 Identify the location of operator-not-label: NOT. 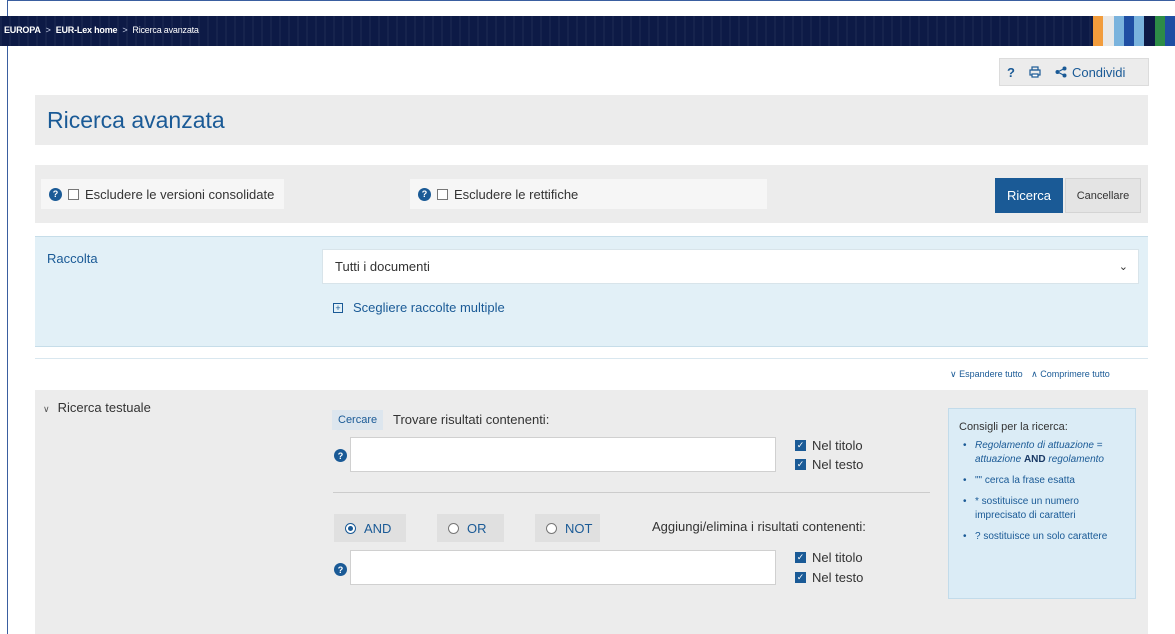
(579, 528).